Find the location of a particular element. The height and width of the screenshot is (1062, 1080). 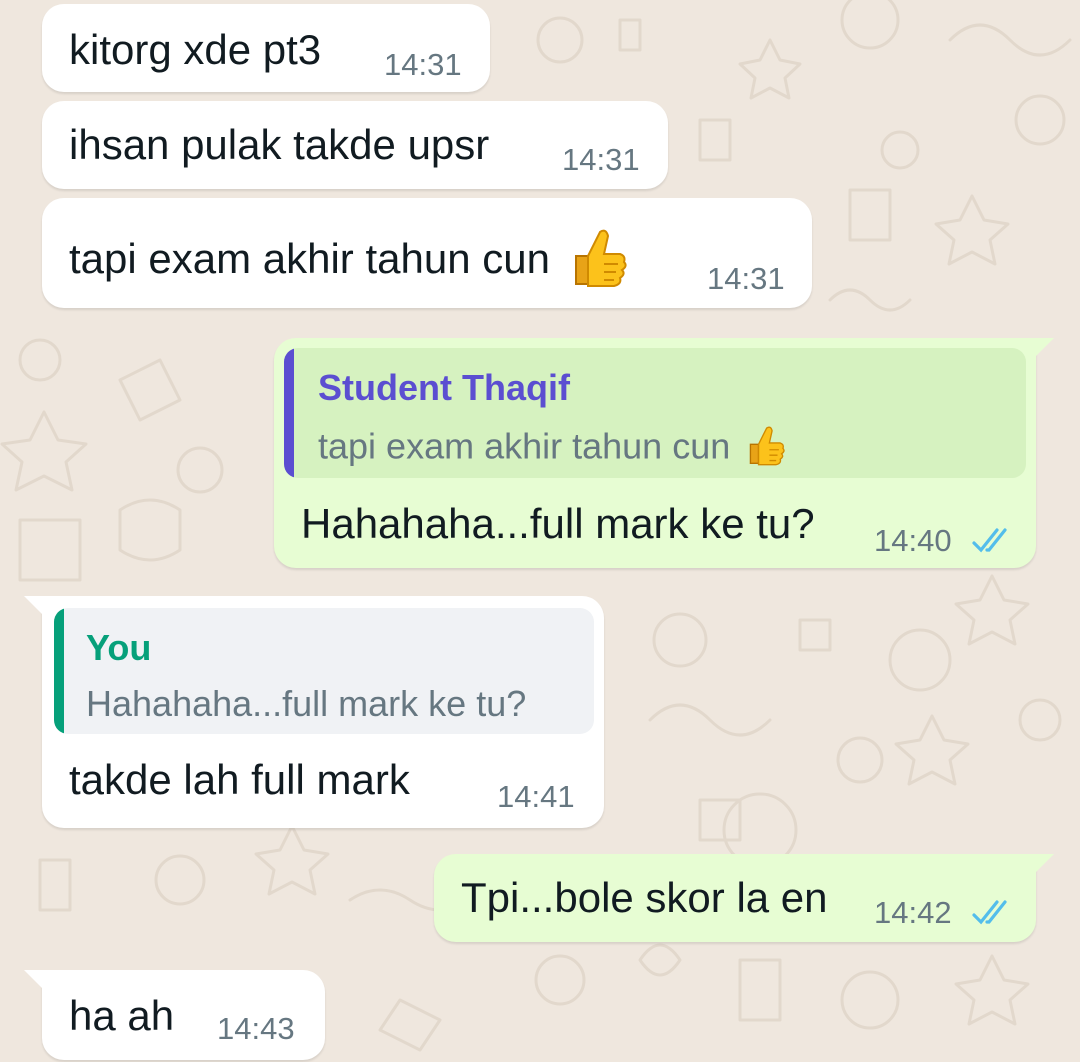

message-bubble-incoming: tapi exam akhir tahun cun 14:31 is located at coordinates (427, 253).